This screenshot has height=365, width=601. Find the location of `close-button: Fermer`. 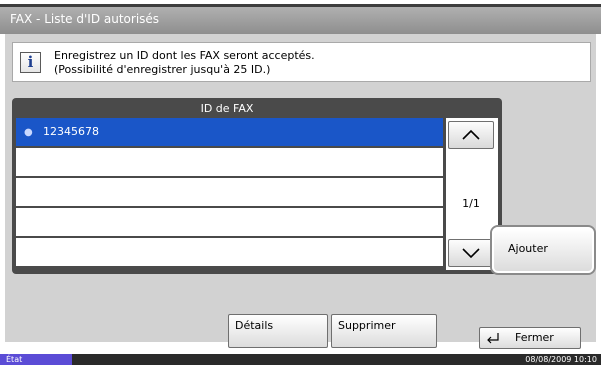

close-button: Fermer is located at coordinates (530, 338).